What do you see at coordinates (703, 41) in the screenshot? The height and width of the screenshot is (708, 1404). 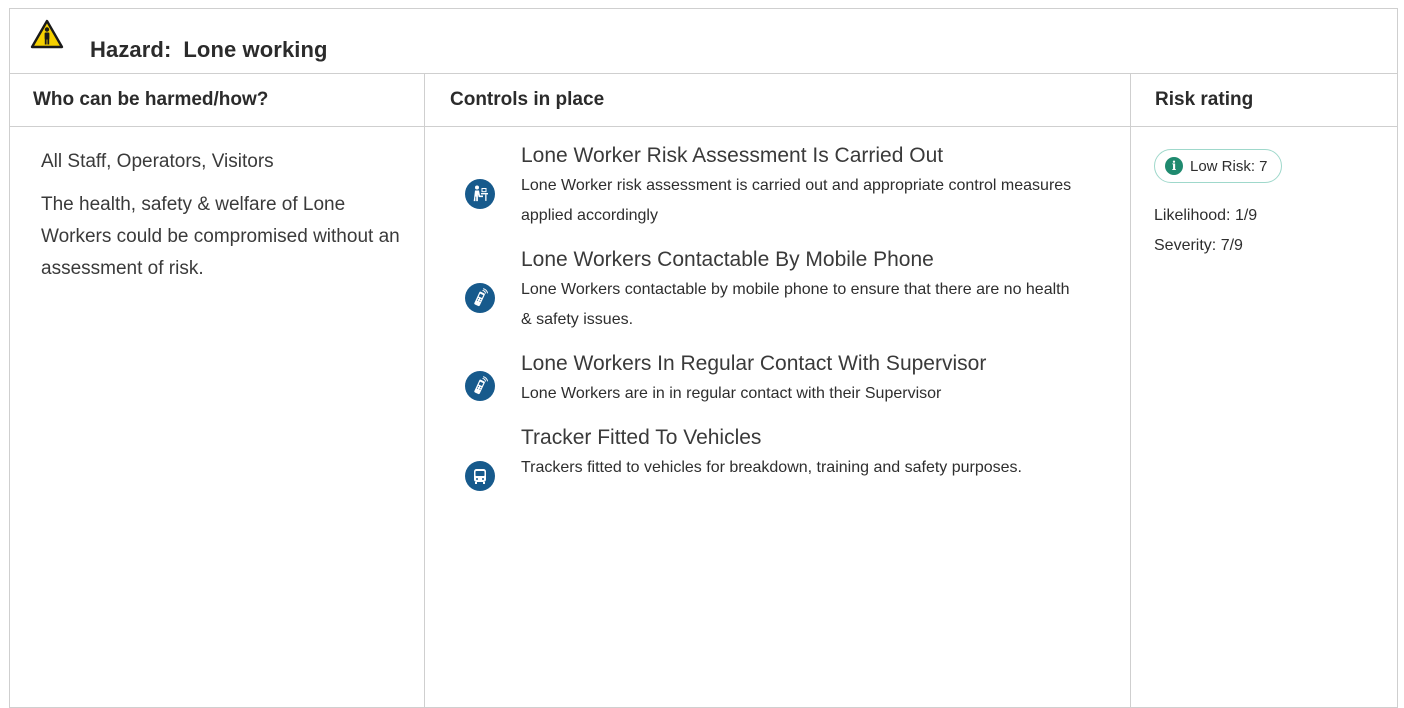 I see `hazard-header: Hazard: Lone working` at bounding box center [703, 41].